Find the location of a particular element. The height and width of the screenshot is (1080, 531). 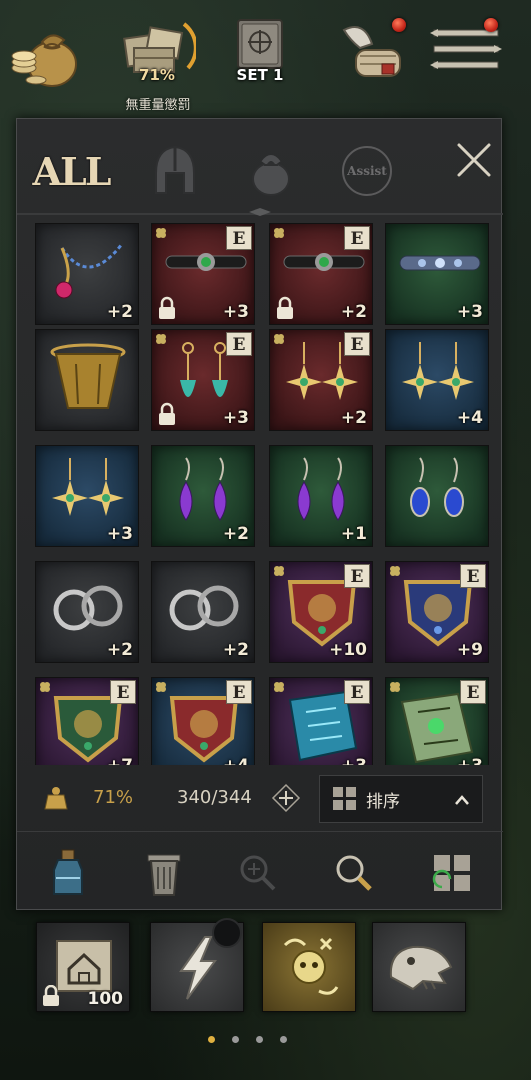

inventory-slot: E +7 is located at coordinates (87, 721).